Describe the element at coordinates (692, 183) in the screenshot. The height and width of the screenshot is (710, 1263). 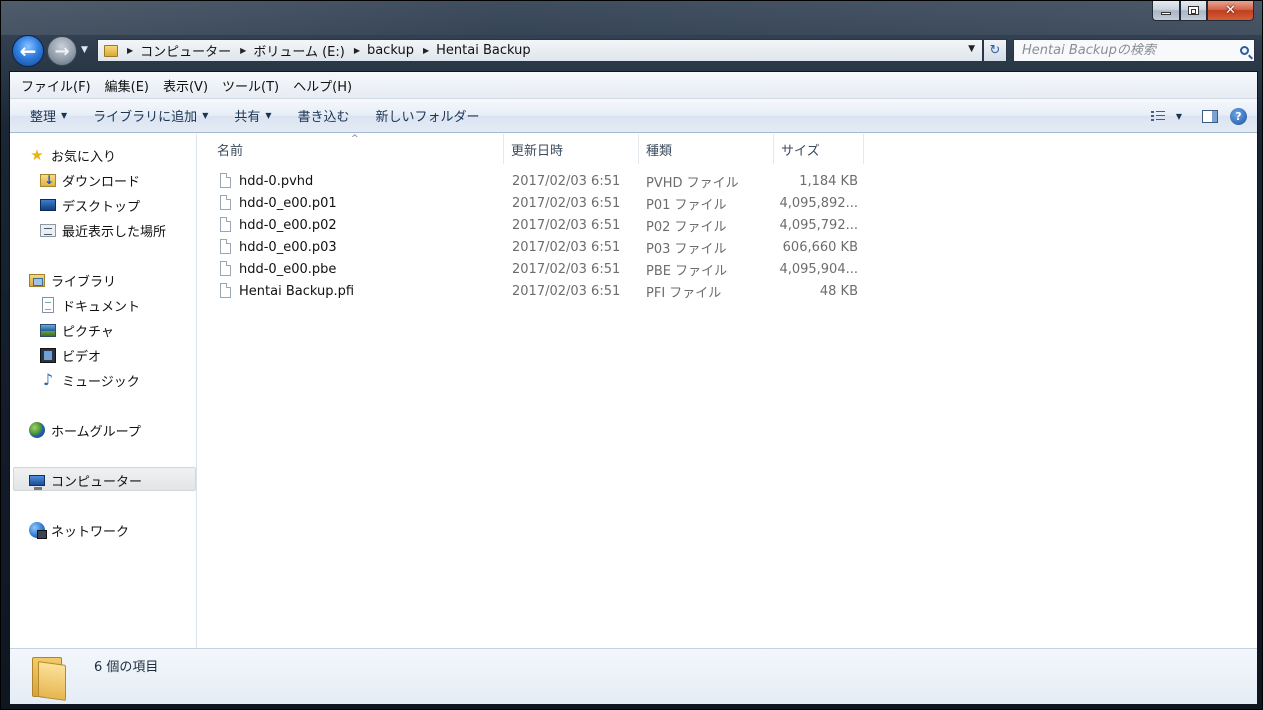
I see `file-type: PVHD ファイル` at that location.